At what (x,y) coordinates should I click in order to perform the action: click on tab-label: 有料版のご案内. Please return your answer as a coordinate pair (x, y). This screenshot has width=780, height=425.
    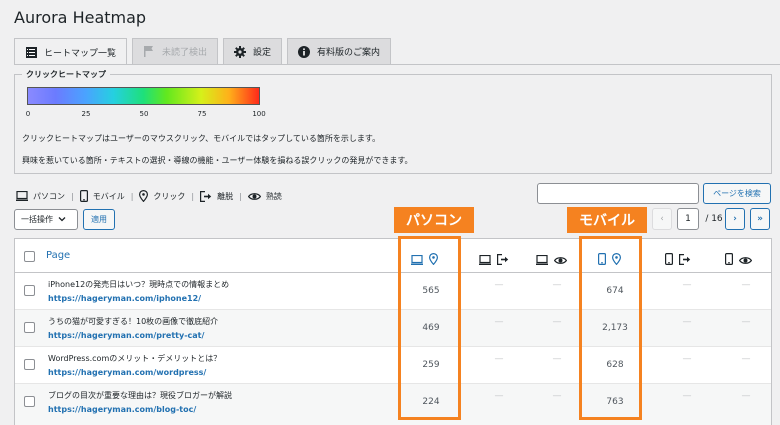
    Looking at the image, I should click on (349, 53).